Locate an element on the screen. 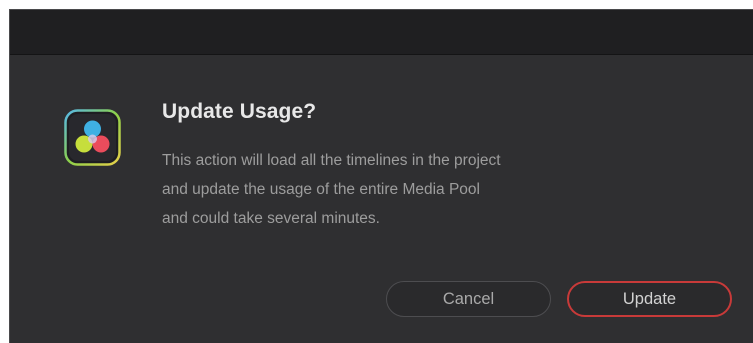  cancel-button: Cancel is located at coordinates (468, 299).